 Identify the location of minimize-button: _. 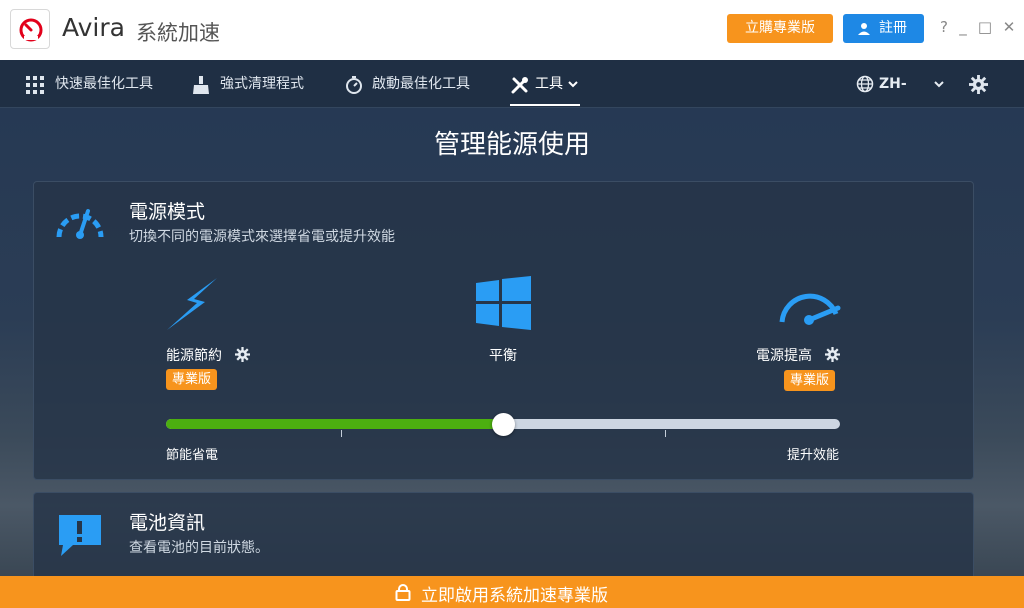
(963, 27).